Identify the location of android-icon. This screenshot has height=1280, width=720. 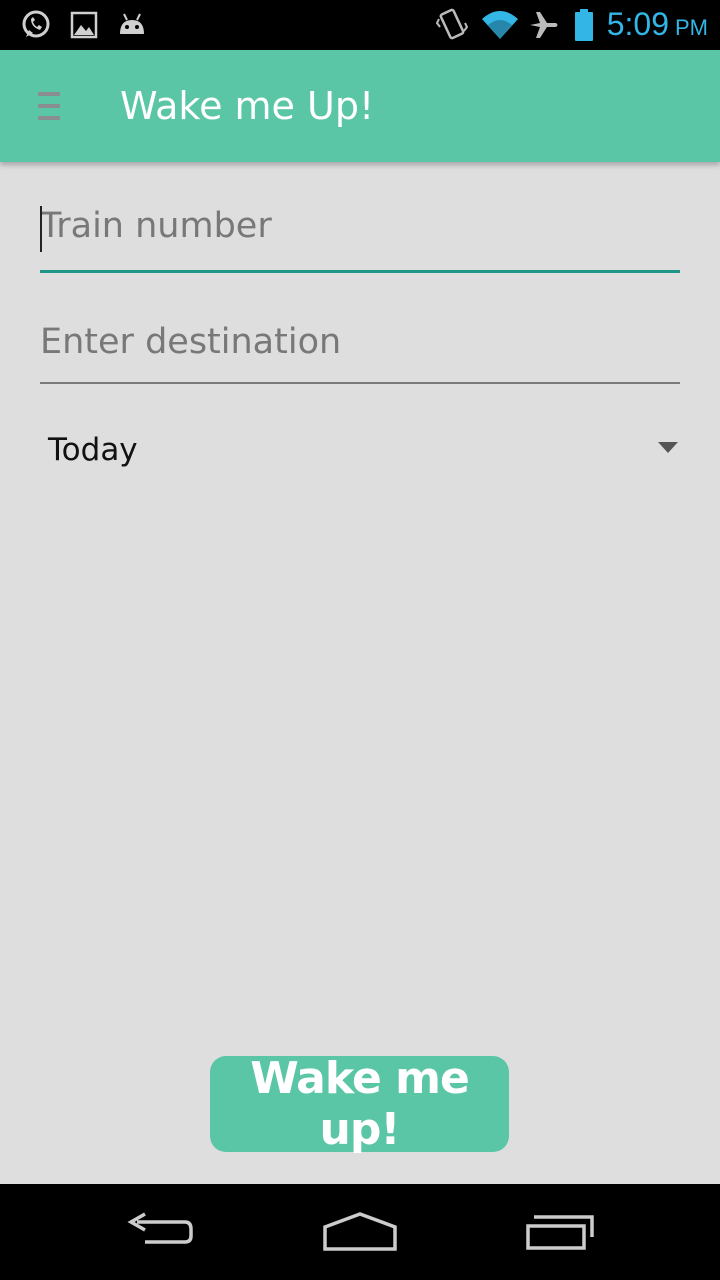
(132, 25).